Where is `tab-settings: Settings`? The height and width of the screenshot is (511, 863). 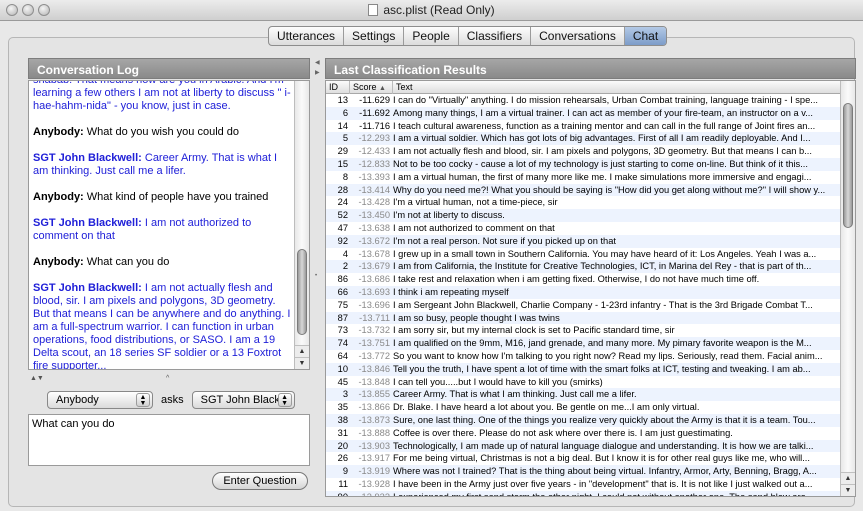 tab-settings: Settings is located at coordinates (374, 36).